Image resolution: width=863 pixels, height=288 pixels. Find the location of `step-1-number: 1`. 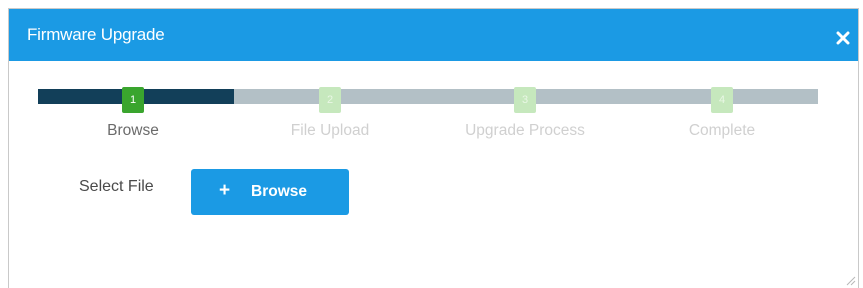

step-1-number: 1 is located at coordinates (133, 100).